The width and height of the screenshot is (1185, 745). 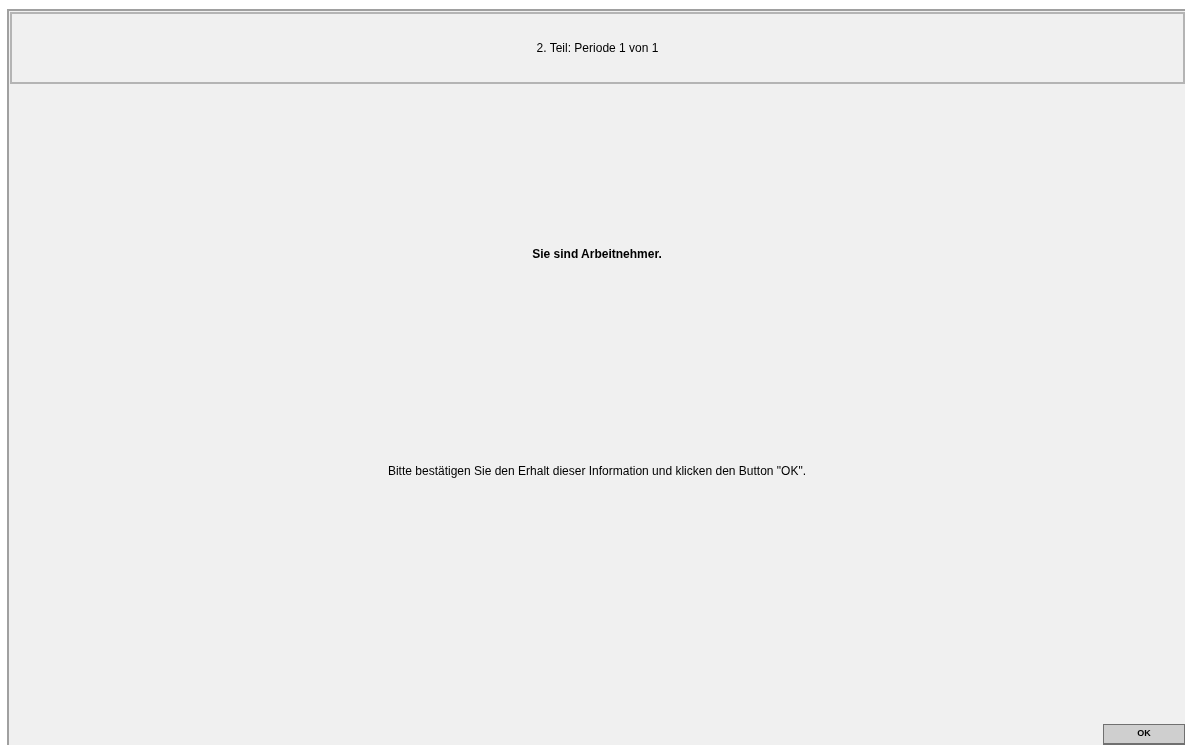 What do you see at coordinates (597, 254) in the screenshot?
I see `role-message: Sie sind Arbeitnehmer.` at bounding box center [597, 254].